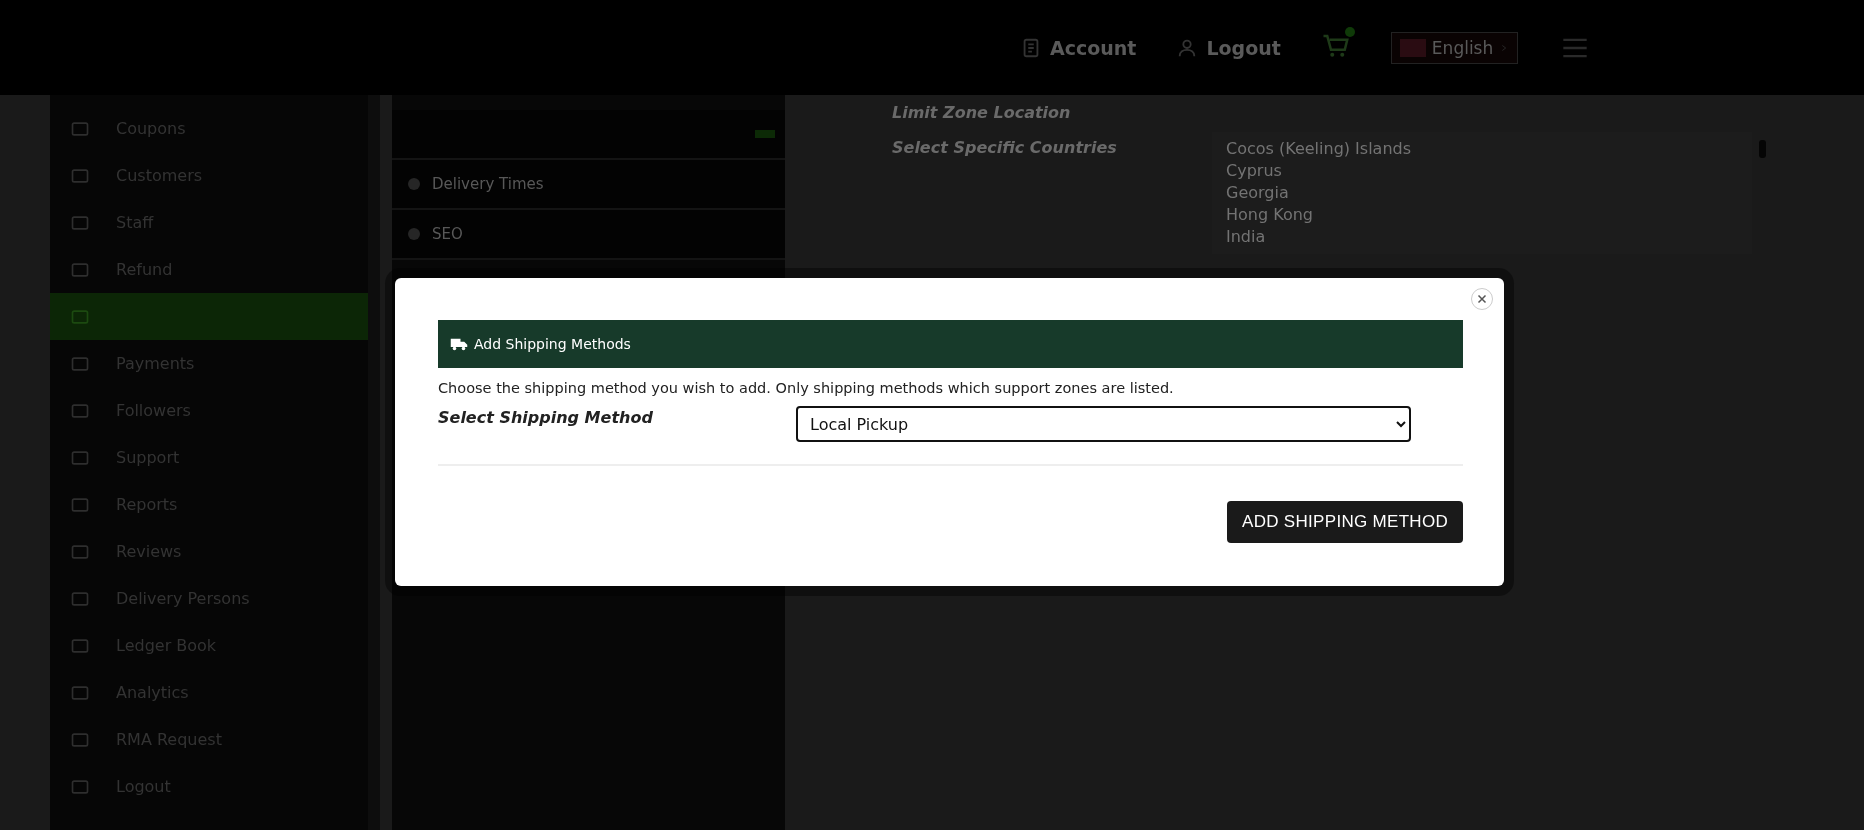 The image size is (1864, 830). I want to click on cart-badge, so click(1349, 31).